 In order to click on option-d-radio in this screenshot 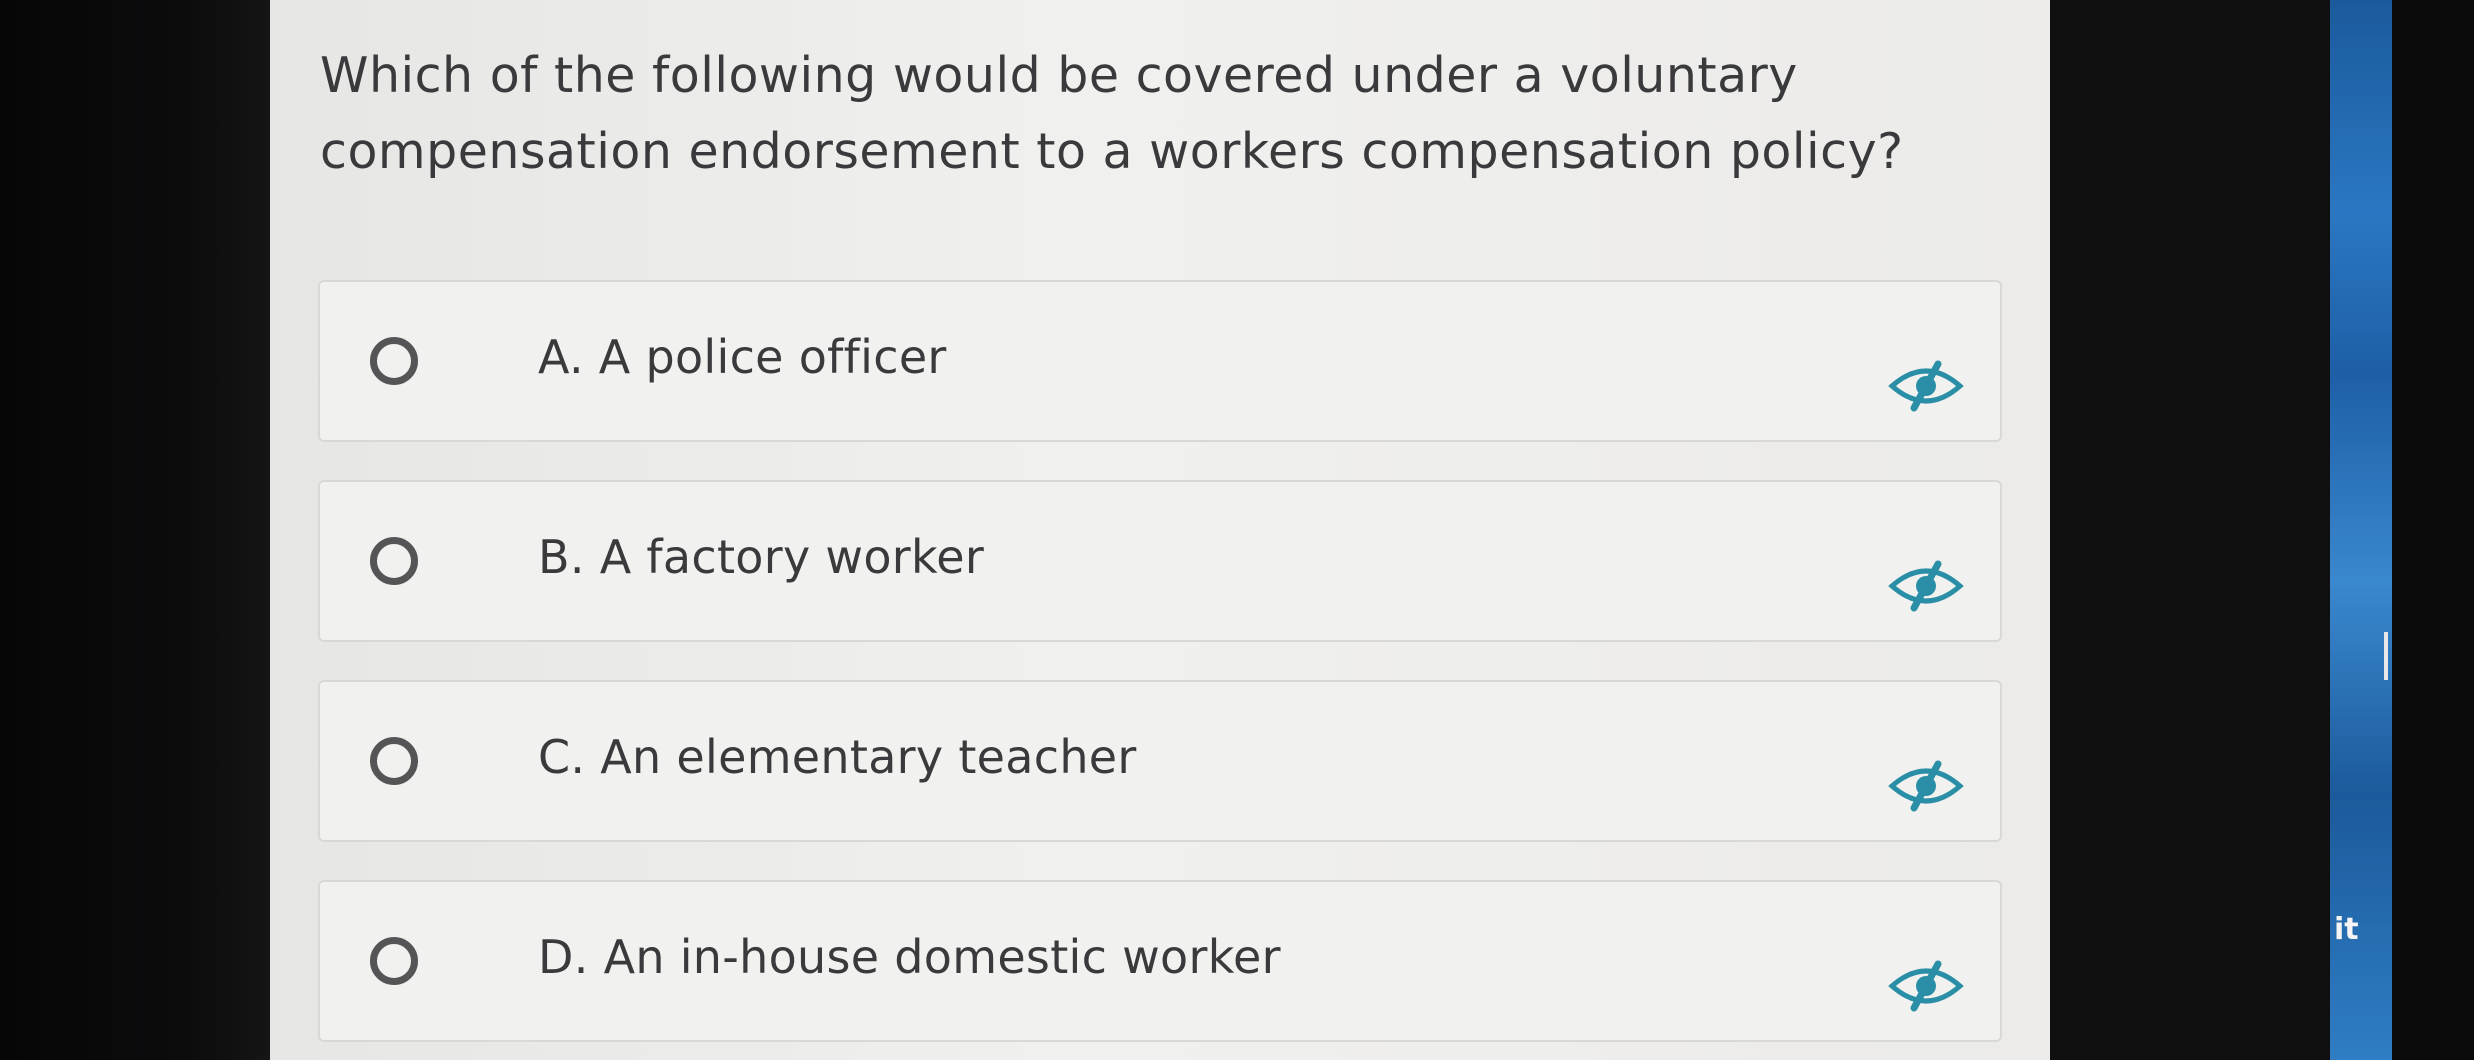, I will do `click(394, 961)`.